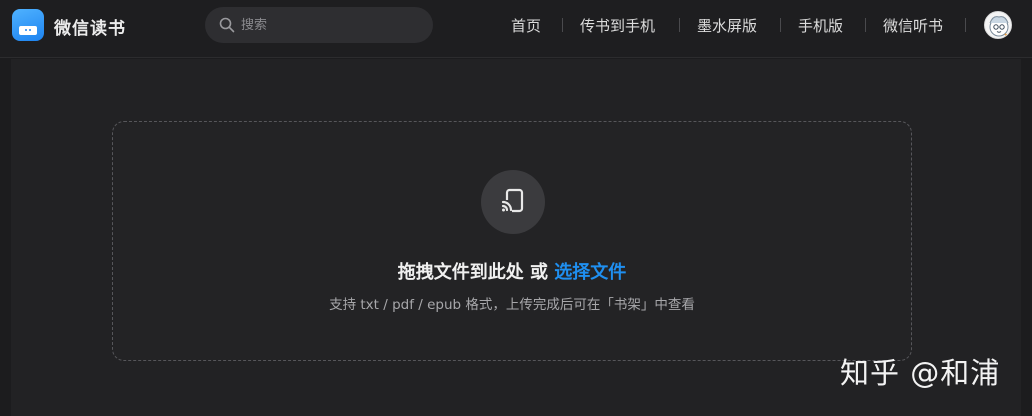 Image resolution: width=1032 pixels, height=416 pixels. Describe the element at coordinates (331, 25) in the screenshot. I see `search-input` at that location.